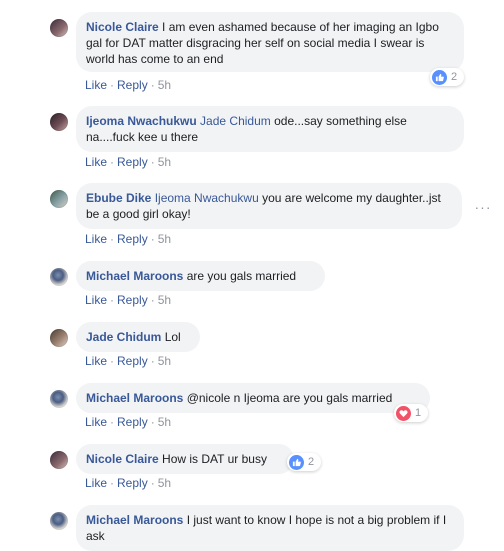 This screenshot has width=504, height=551. What do you see at coordinates (214, 459) in the screenshot?
I see `comment-text: How is DAT ur busy` at bounding box center [214, 459].